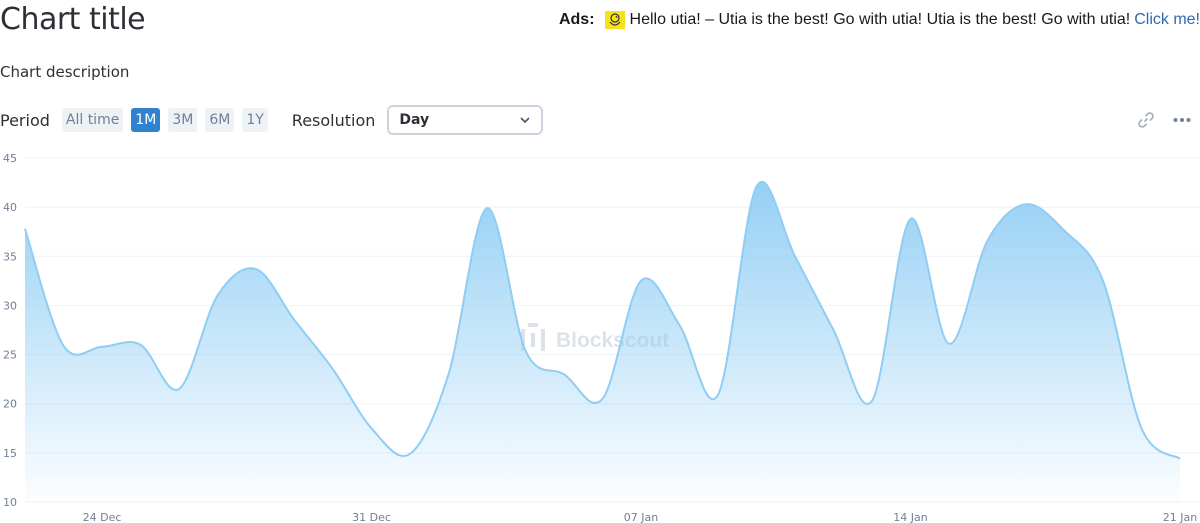 The width and height of the screenshot is (1200, 523). Describe the element at coordinates (10, 404) in the screenshot. I see `y-tick-label: 20` at that location.